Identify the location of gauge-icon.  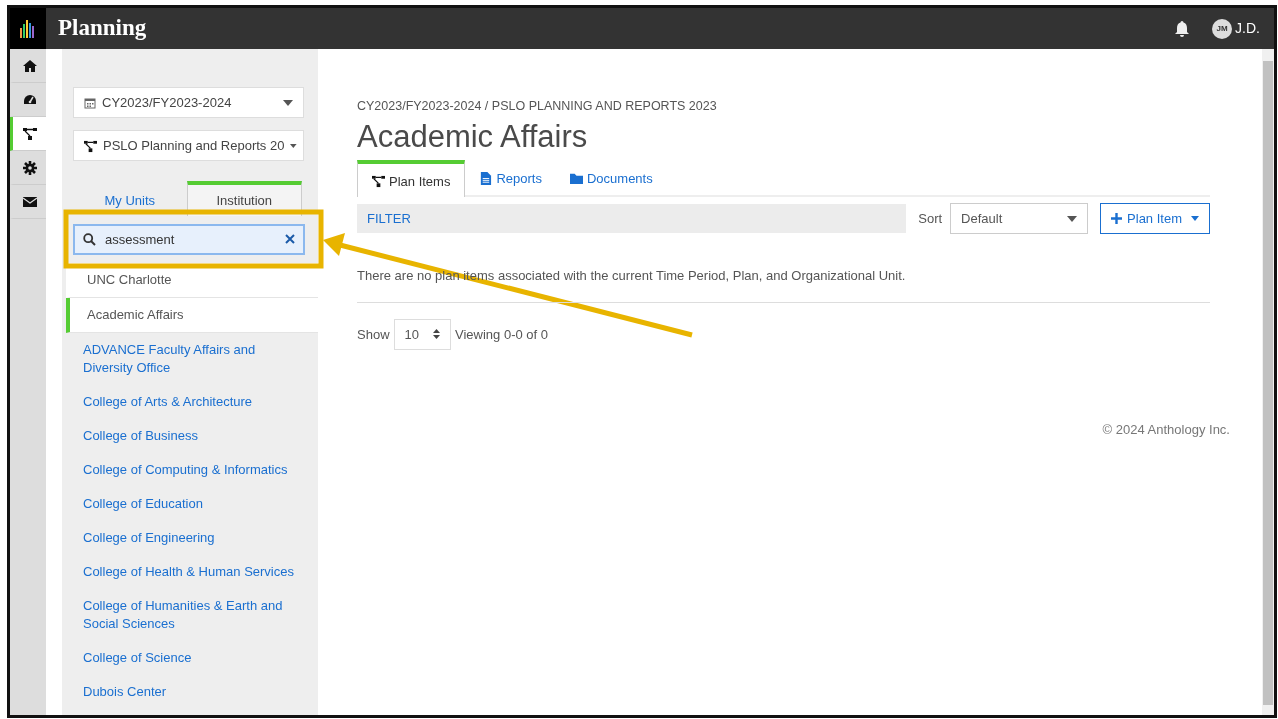
(29, 99).